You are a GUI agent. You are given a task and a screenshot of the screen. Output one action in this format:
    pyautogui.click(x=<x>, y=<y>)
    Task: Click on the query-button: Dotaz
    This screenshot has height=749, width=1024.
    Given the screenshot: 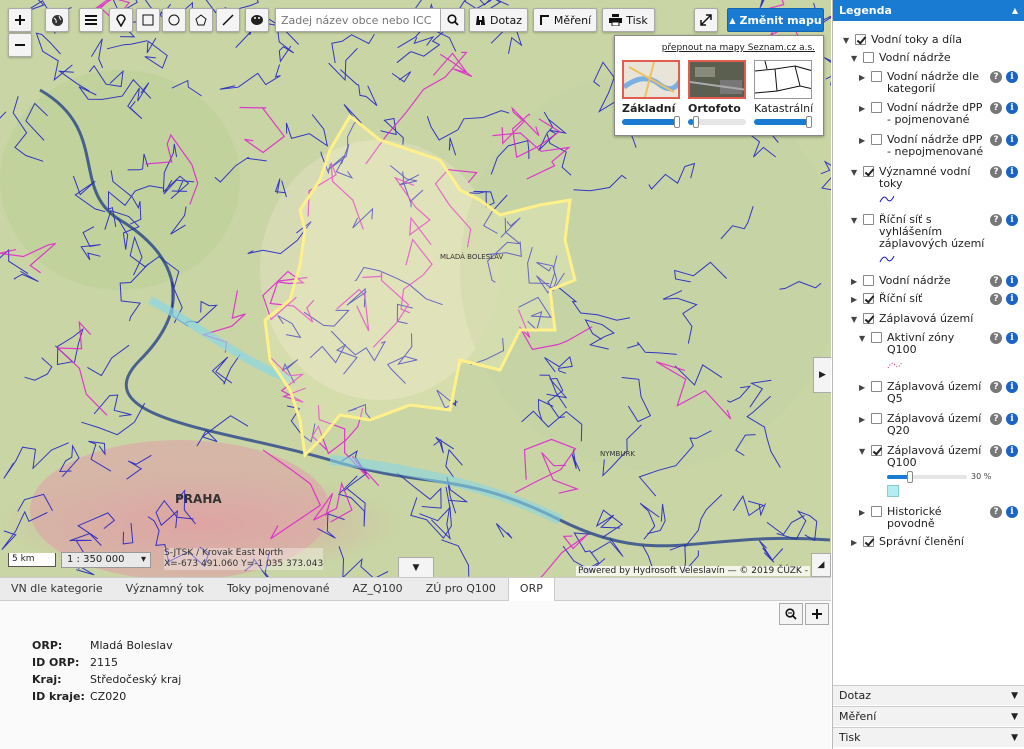 What is the action you would take?
    pyautogui.click(x=498, y=20)
    